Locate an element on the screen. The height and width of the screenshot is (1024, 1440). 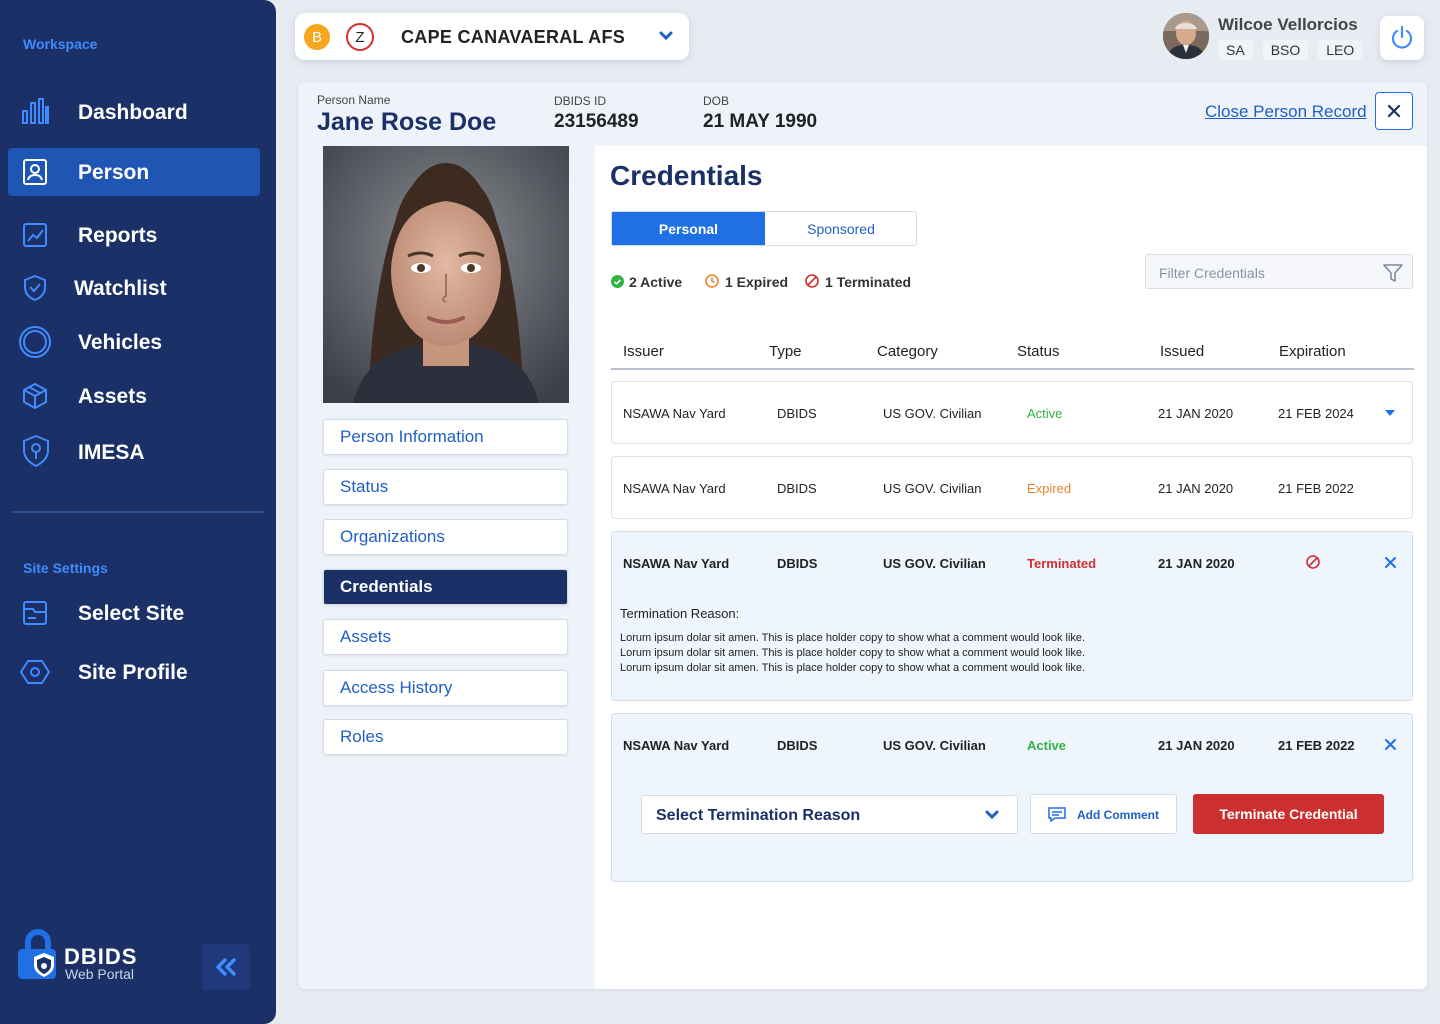
user-avatar is located at coordinates (1186, 36).